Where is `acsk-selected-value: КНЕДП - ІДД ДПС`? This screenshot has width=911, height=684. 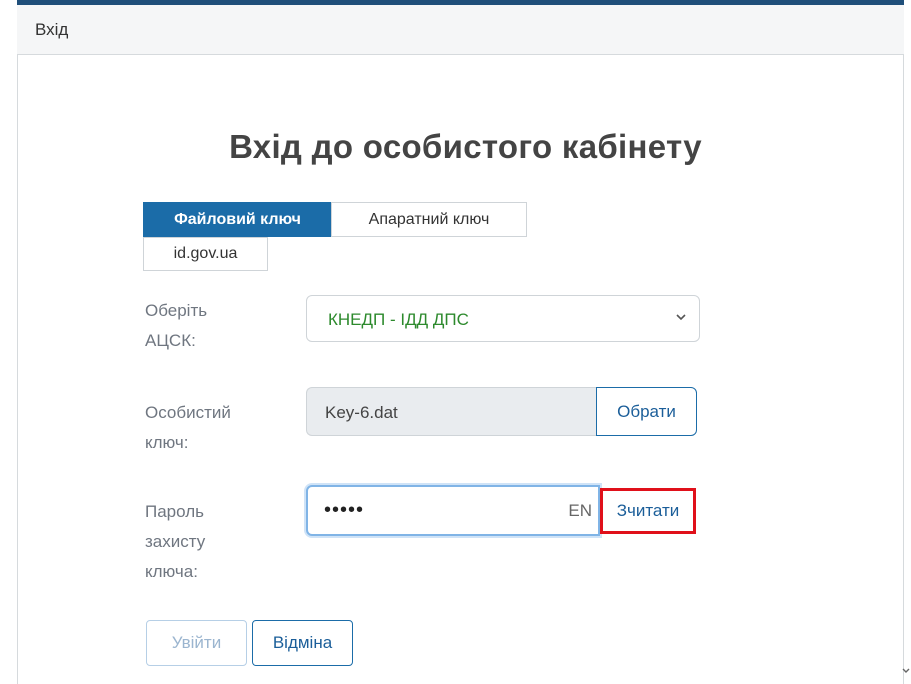 acsk-selected-value: КНЕДП - ІДД ДПС is located at coordinates (398, 319).